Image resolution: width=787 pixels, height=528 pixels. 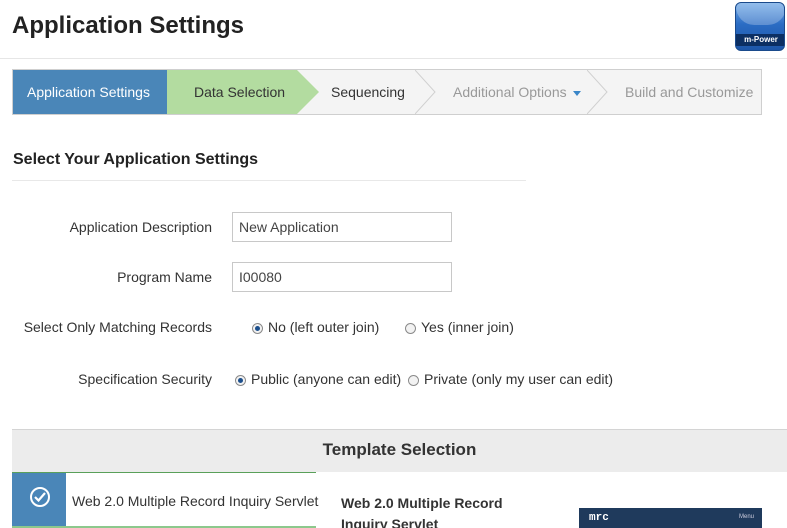 I want to click on preview-menu-label: Menu, so click(x=746, y=517).